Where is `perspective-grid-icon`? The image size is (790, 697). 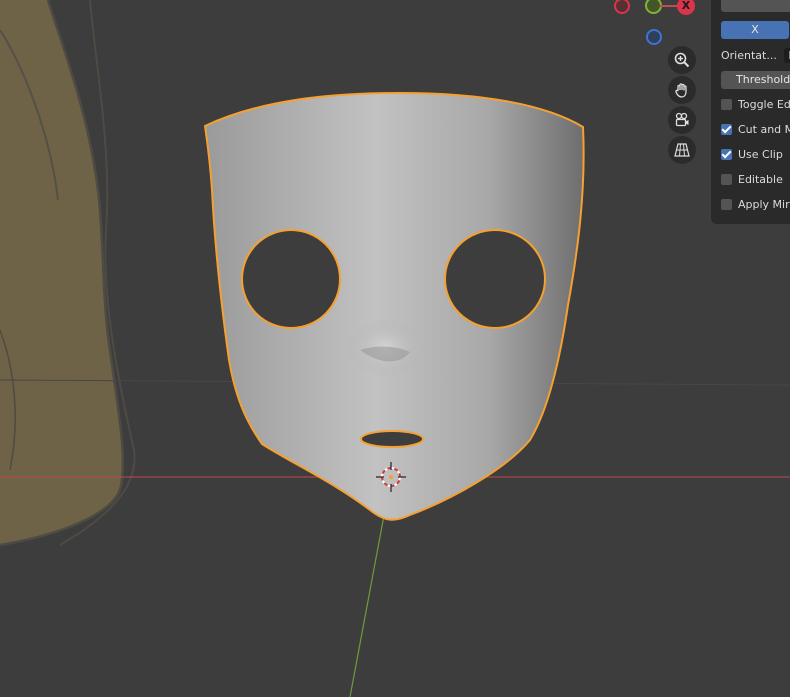 perspective-grid-icon is located at coordinates (682, 150).